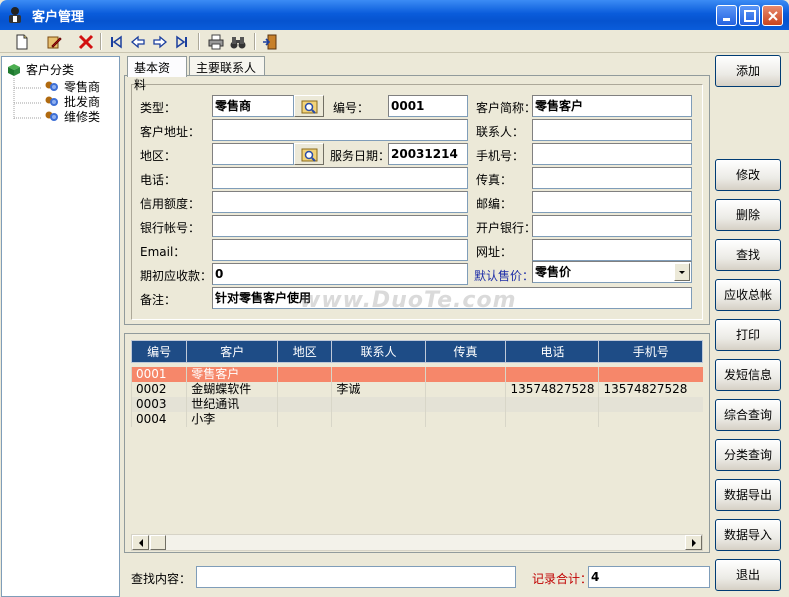 This screenshot has width=789, height=597. I want to click on arrow-right-icon, so click(160, 42).